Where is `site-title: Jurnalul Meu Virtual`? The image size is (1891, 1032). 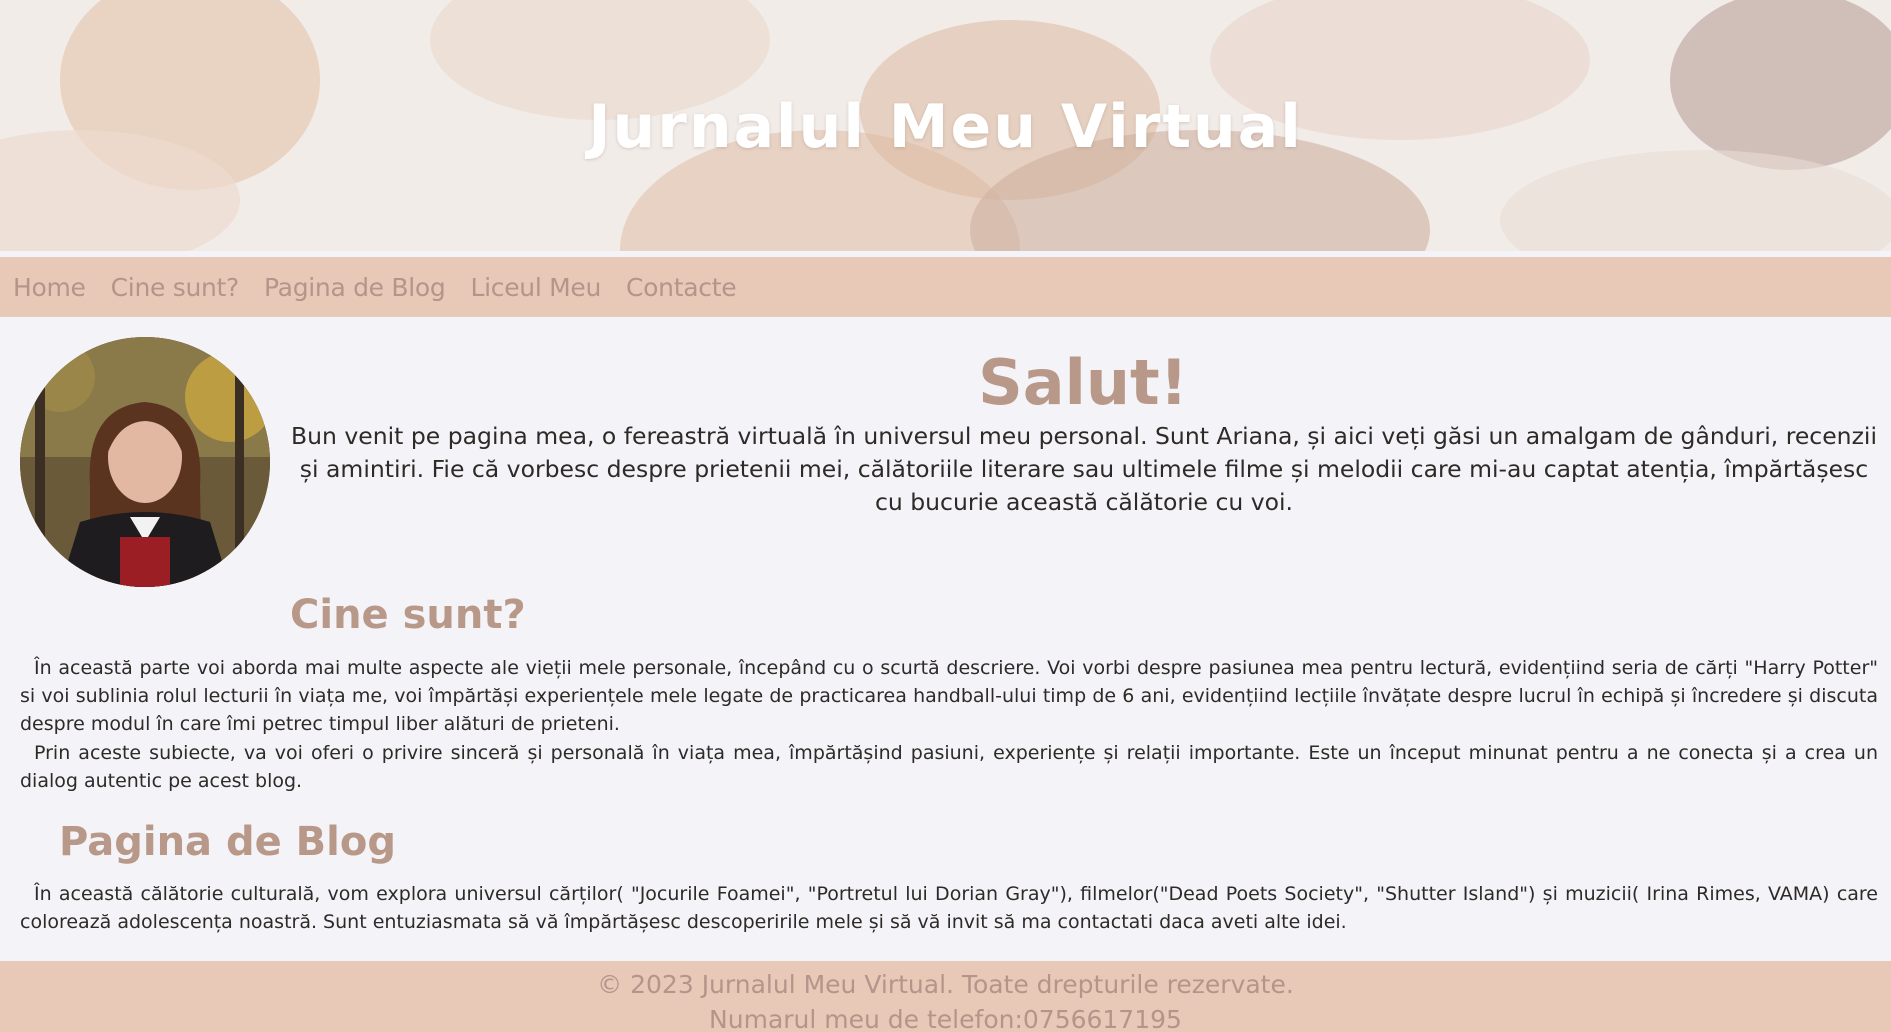 site-title: Jurnalul Meu Virtual is located at coordinates (945, 127).